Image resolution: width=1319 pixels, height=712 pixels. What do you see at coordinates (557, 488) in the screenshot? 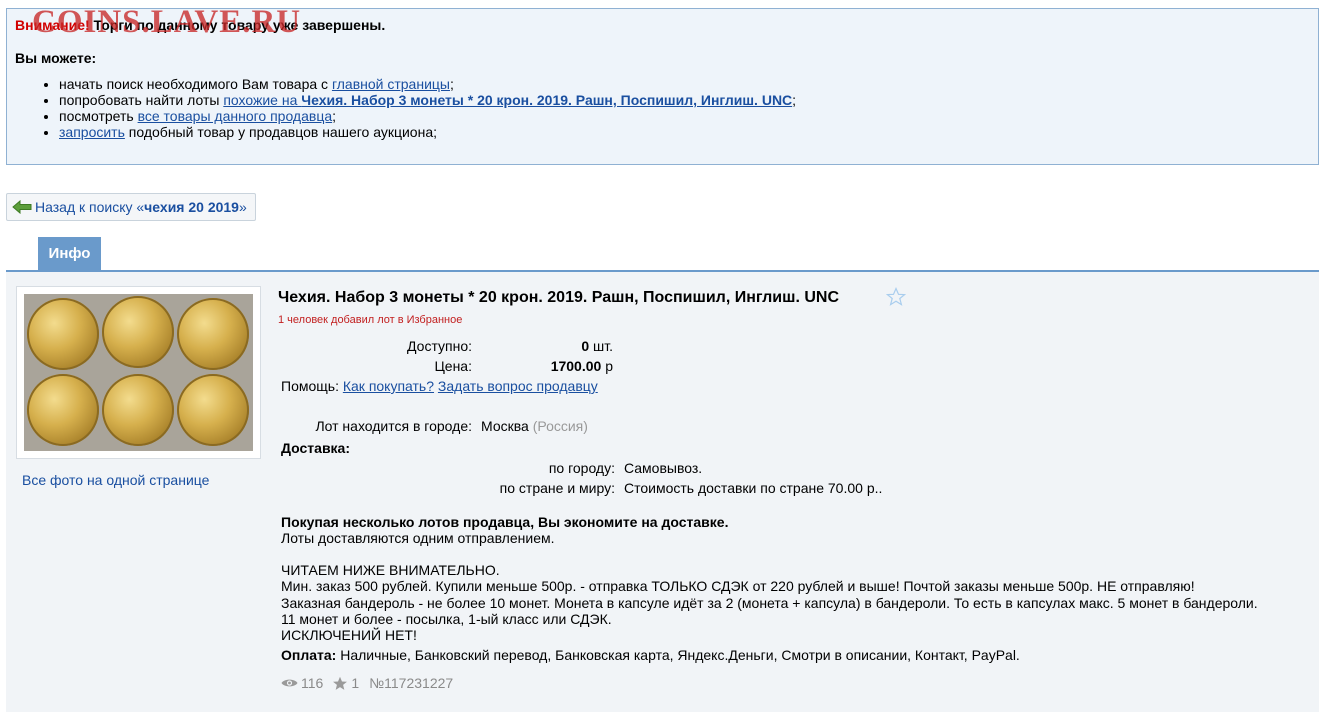
I see `delivery-world-label: по стране и миру:` at bounding box center [557, 488].